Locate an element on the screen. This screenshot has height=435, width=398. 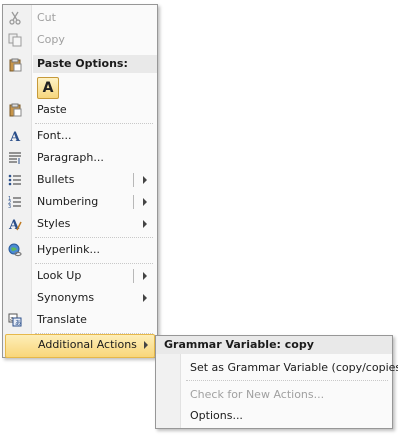
menu-item-bullets-label: Bullets is located at coordinates (56, 179).